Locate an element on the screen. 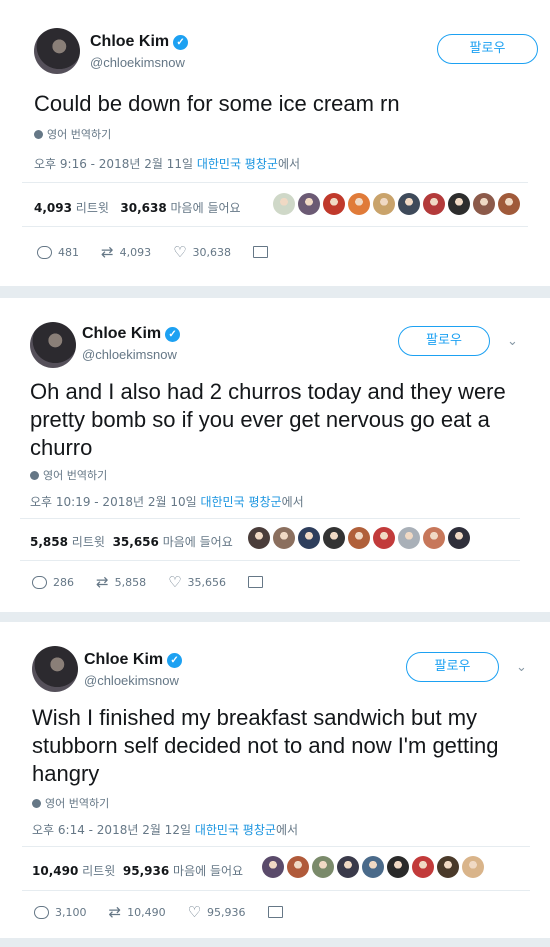 The image size is (550, 947). reply-count: 3,100 is located at coordinates (71, 912).